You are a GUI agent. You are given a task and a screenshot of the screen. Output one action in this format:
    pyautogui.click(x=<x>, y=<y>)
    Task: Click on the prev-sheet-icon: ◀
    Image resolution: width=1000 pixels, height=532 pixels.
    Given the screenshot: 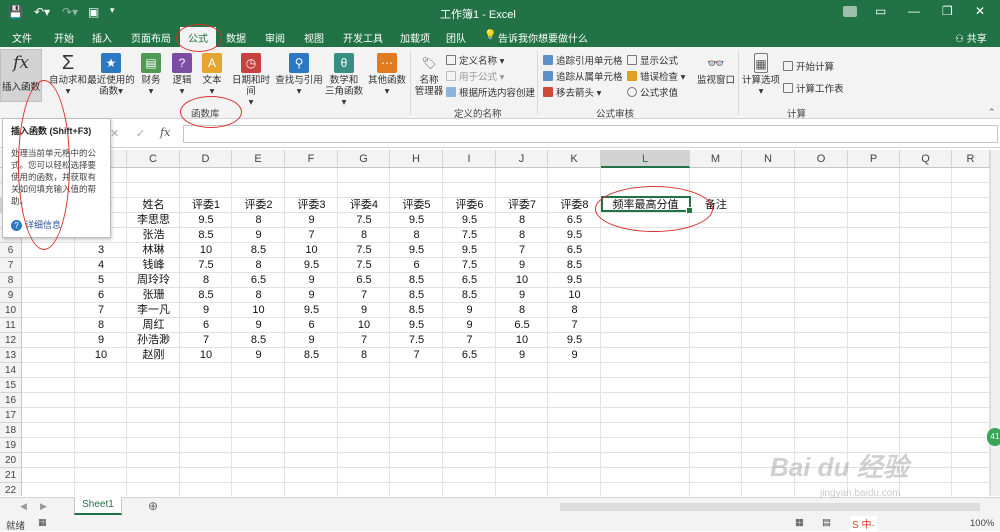 What is the action you would take?
    pyautogui.click(x=23, y=506)
    